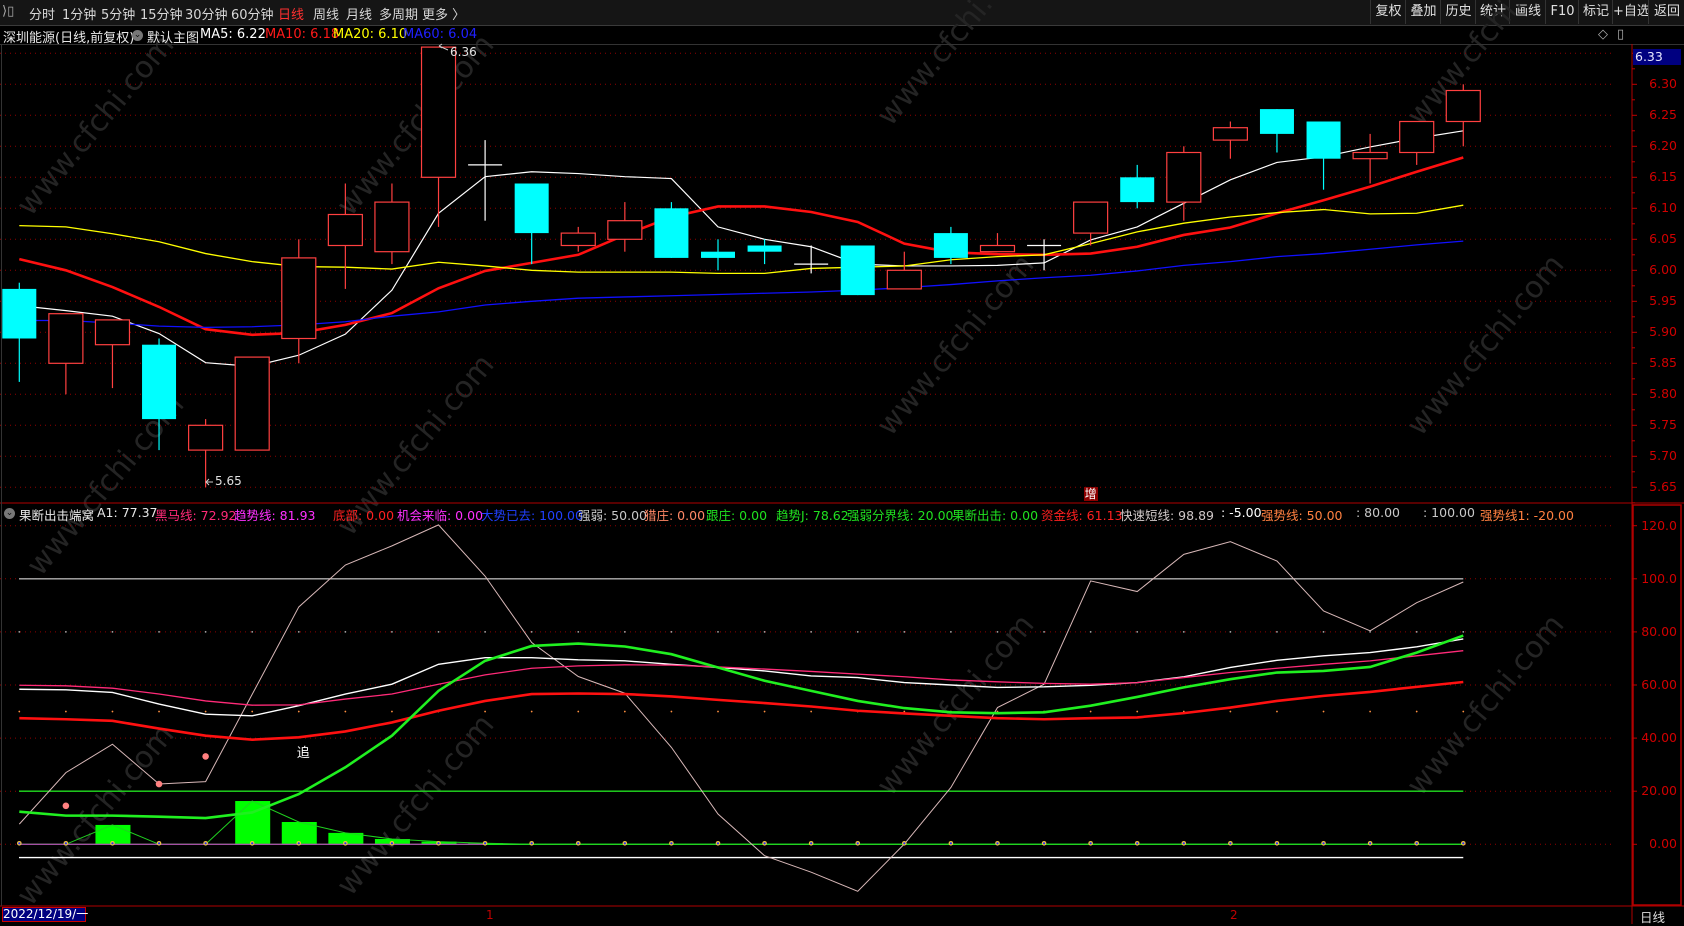  What do you see at coordinates (370, 34) in the screenshot?
I see `ma20-value: MA20: 6.10` at bounding box center [370, 34].